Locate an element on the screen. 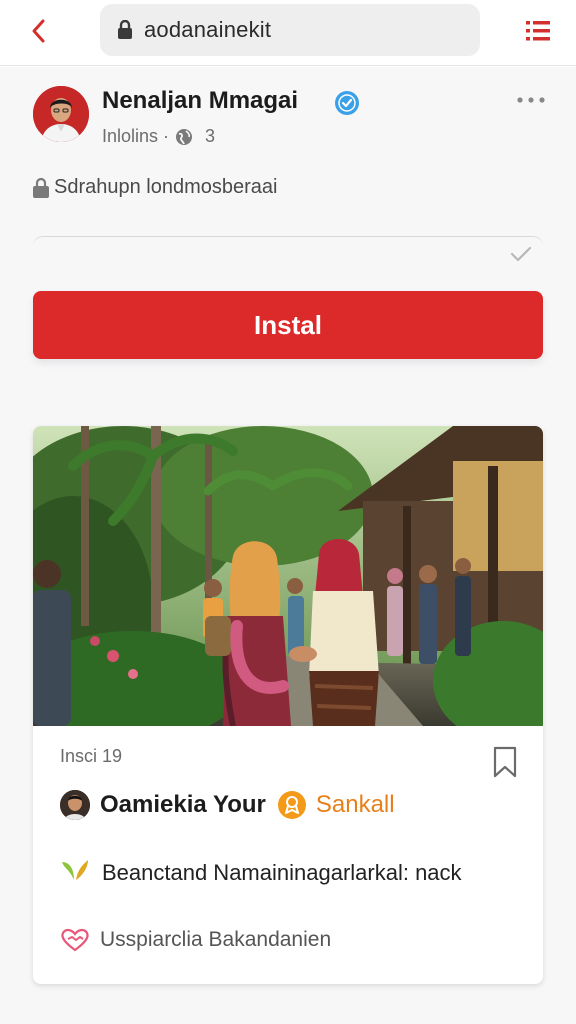 This screenshot has width=576, height=1024. check-icon is located at coordinates (521, 254).